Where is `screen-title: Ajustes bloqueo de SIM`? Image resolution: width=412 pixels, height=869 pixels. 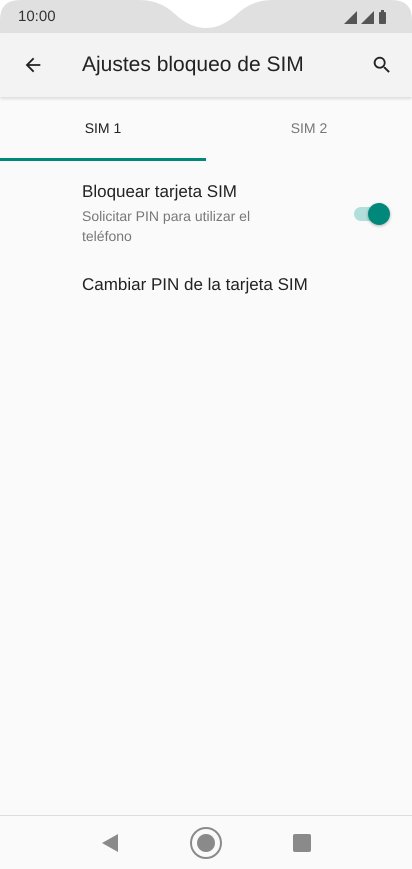
screen-title: Ajustes bloqueo de SIM is located at coordinates (193, 65).